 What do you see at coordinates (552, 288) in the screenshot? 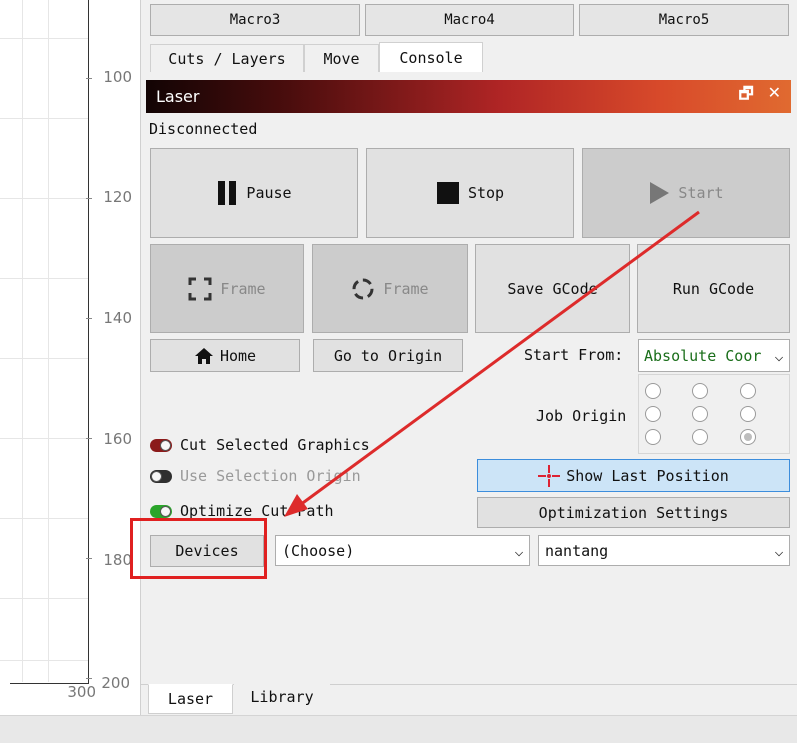
I see `save-gcode-button: Save GCode` at bounding box center [552, 288].